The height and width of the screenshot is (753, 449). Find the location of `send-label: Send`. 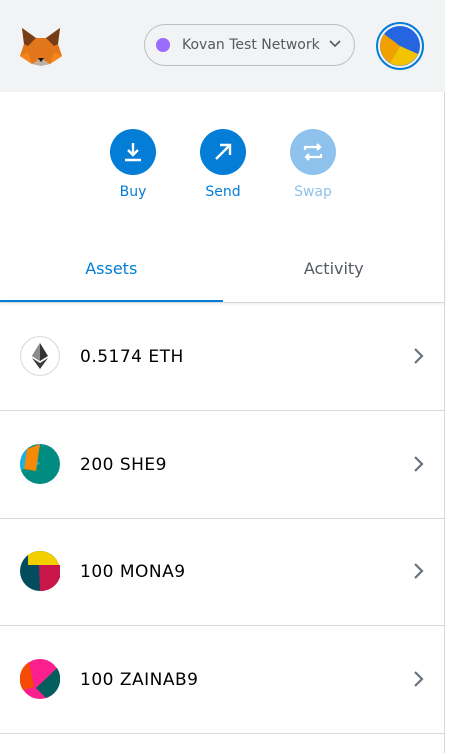

send-label: Send is located at coordinates (223, 192).